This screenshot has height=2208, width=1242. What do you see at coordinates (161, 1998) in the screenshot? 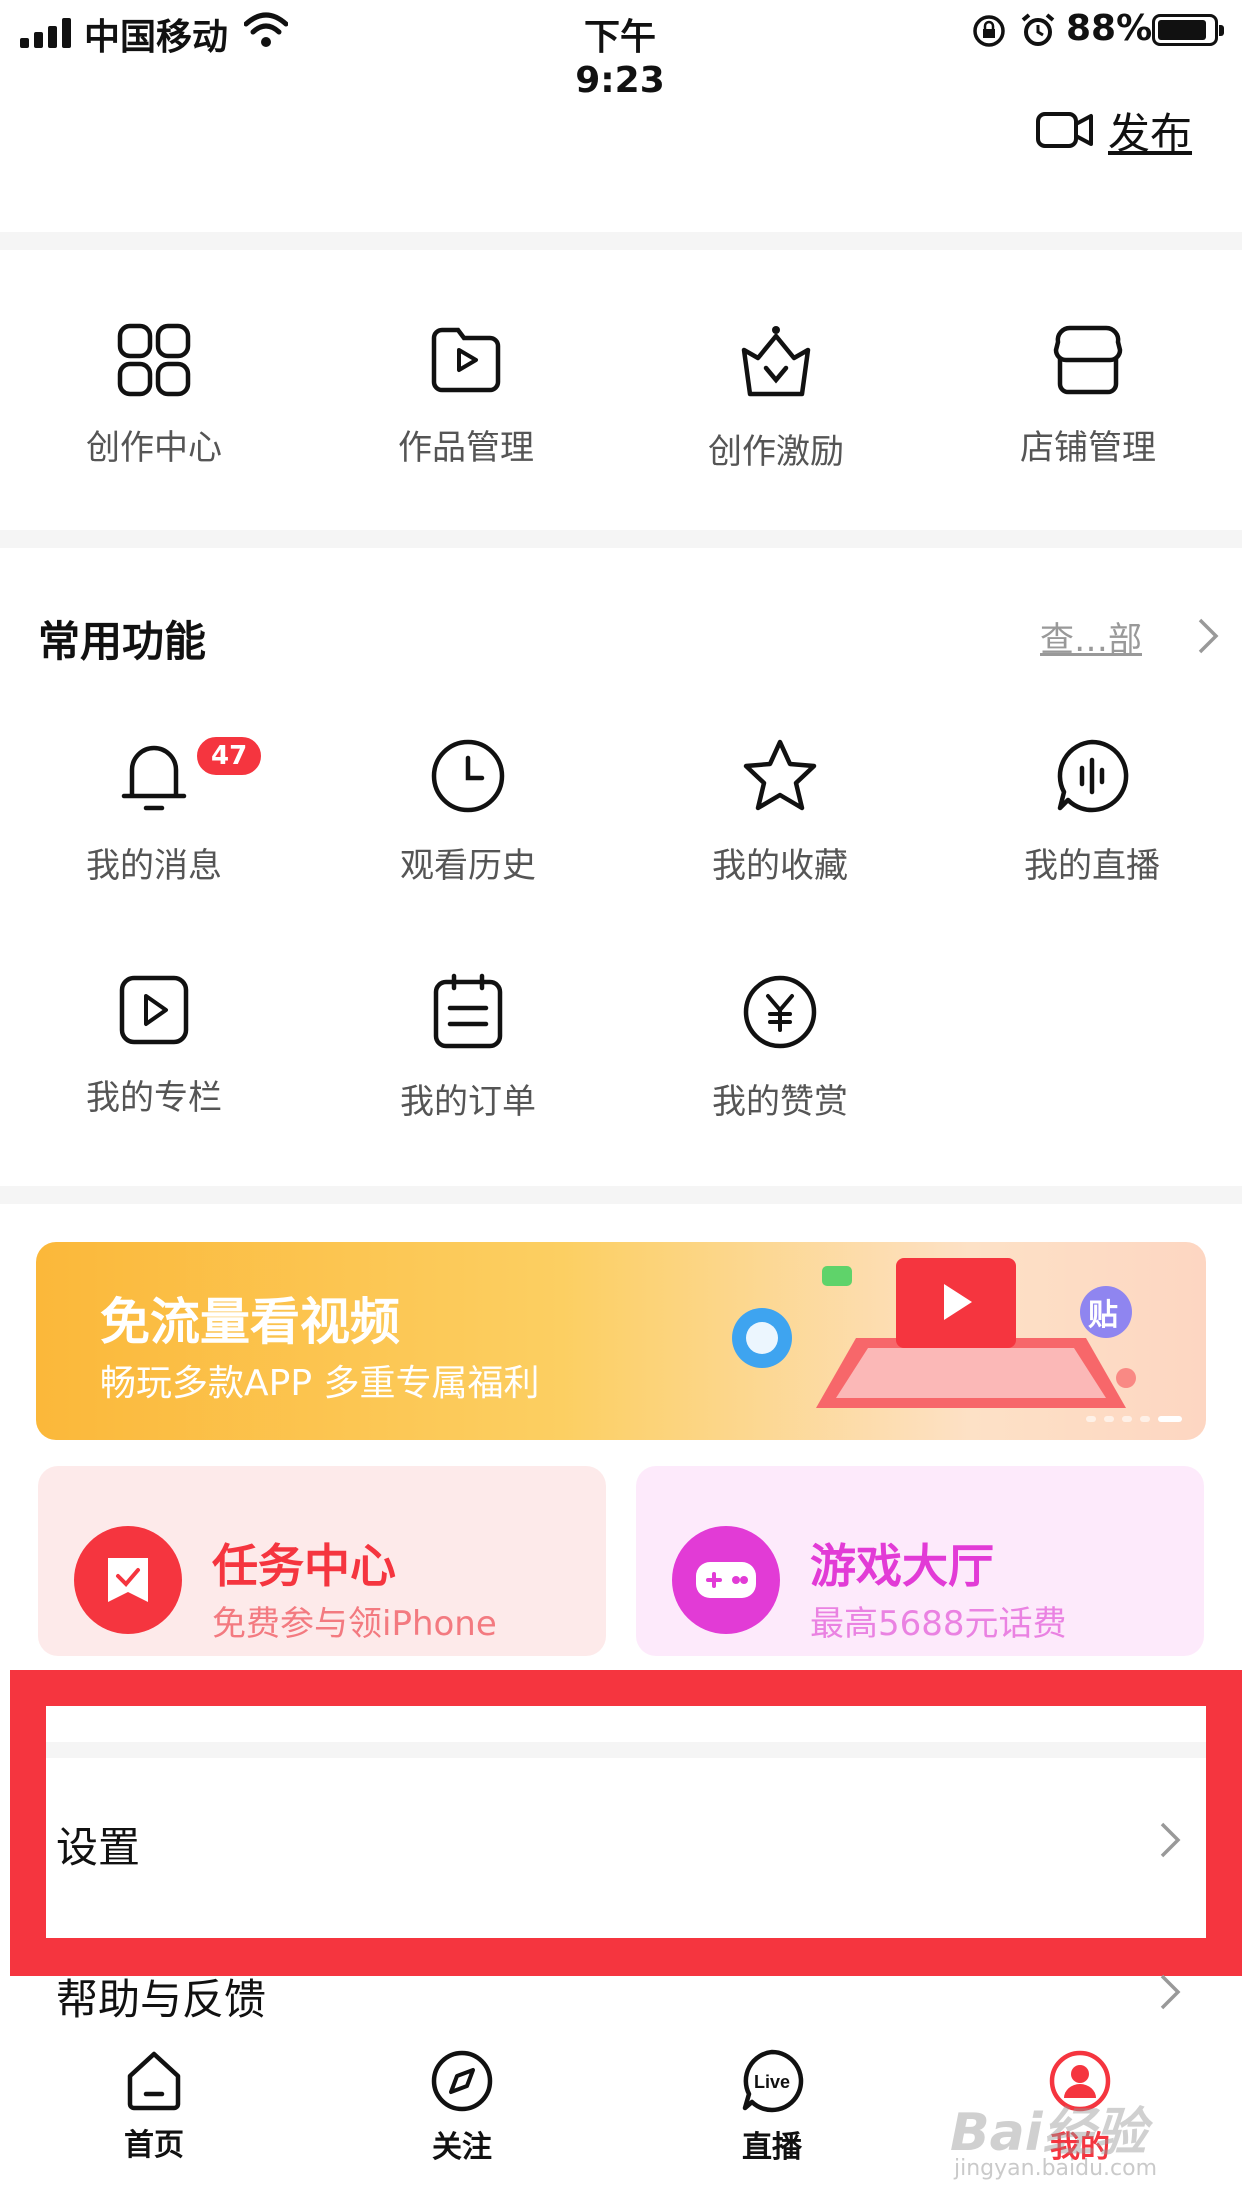
I see `help-feedback-label: 帮助与反馈` at bounding box center [161, 1998].